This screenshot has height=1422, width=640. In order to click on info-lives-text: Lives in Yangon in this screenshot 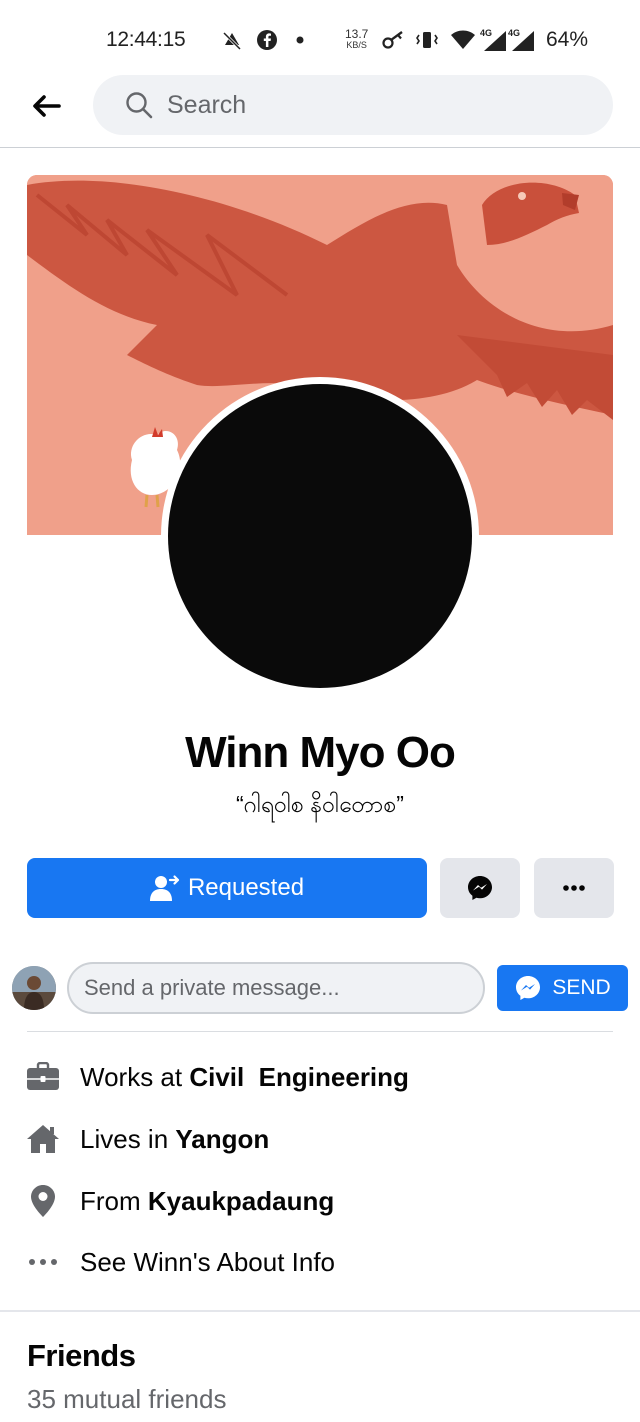, I will do `click(174, 1139)`.